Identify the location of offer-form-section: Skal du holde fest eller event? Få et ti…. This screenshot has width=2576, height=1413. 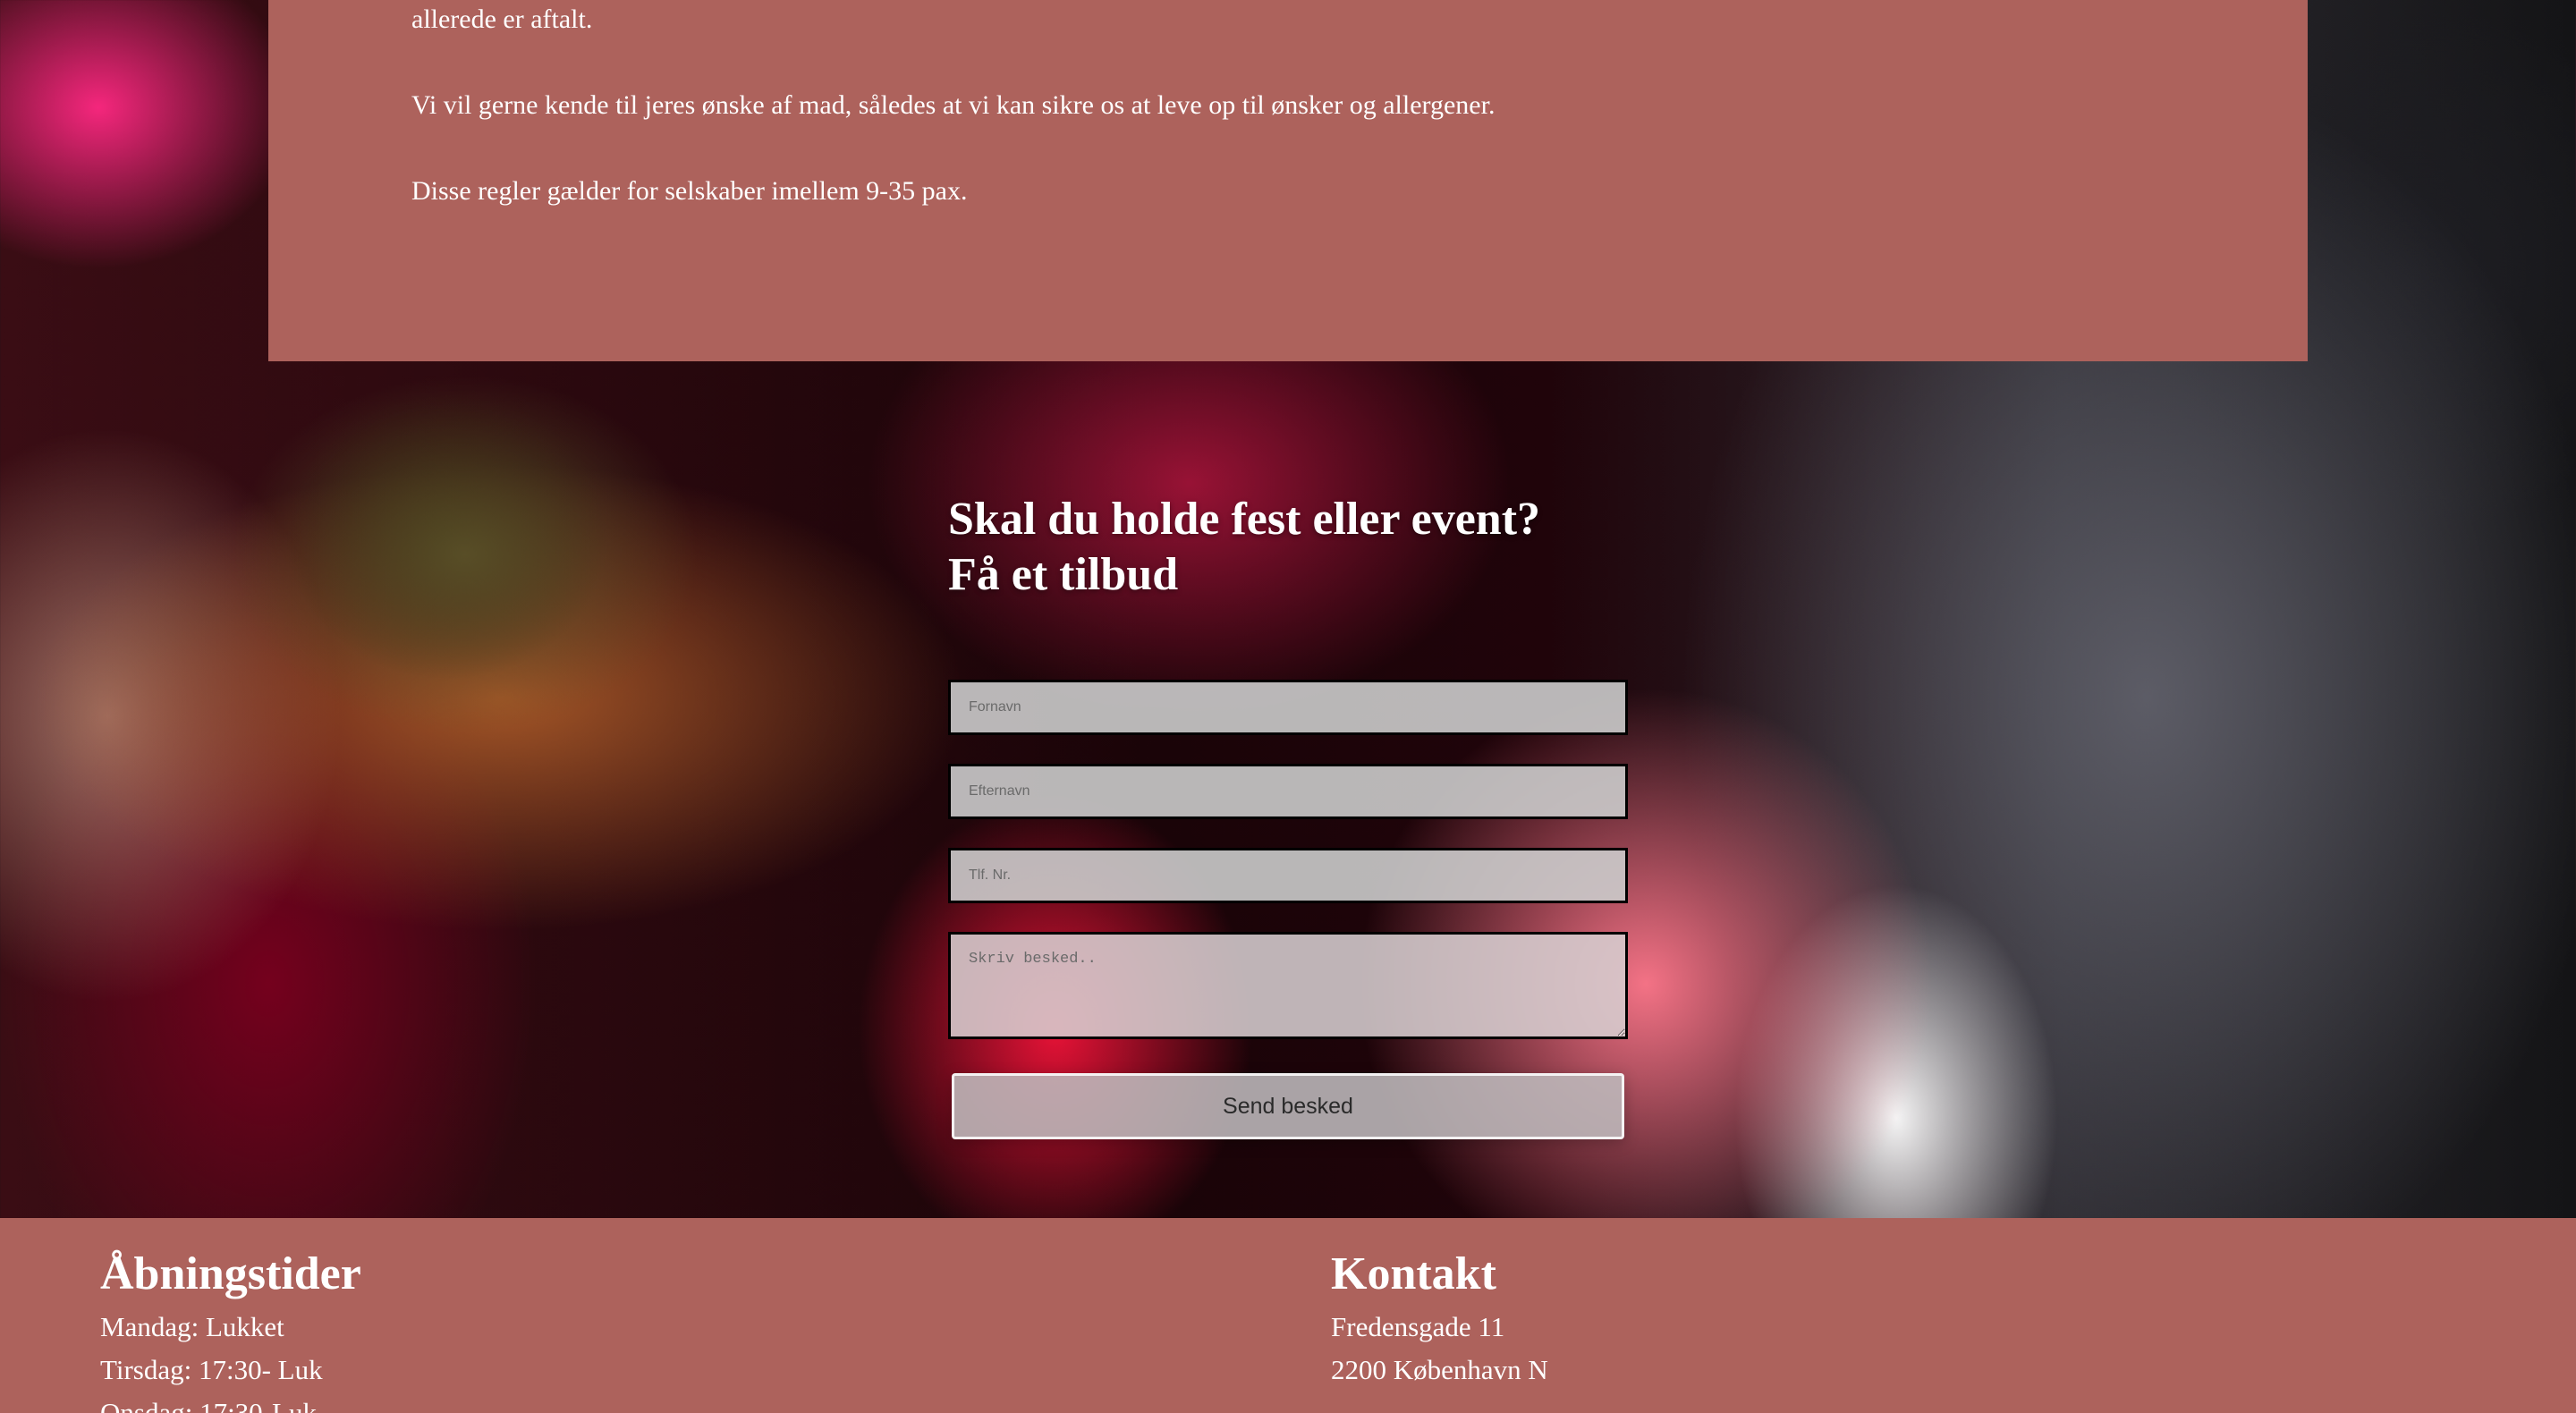
(1288, 815).